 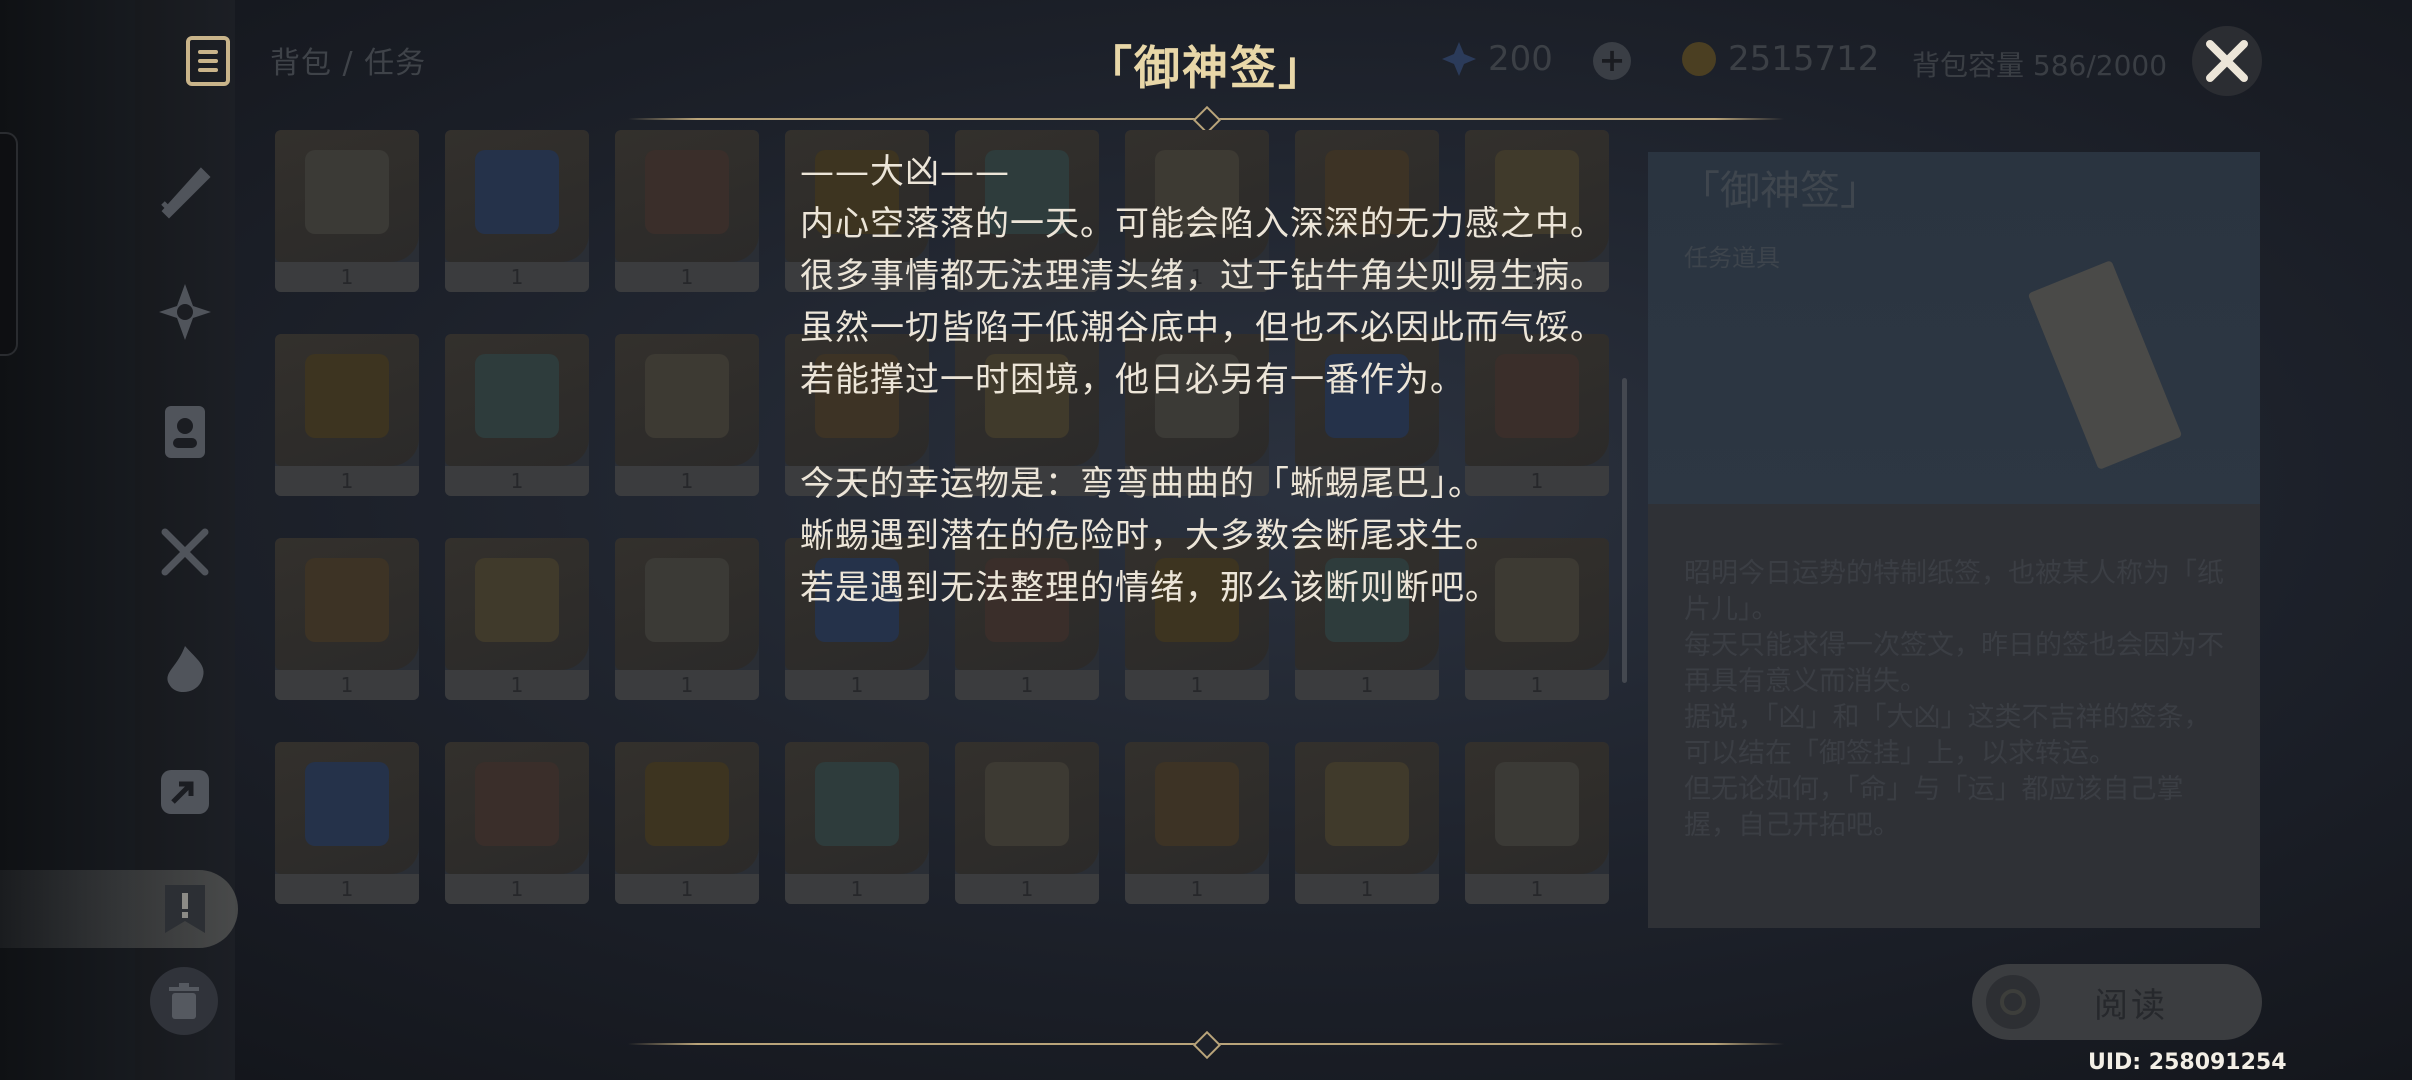 I want to click on fortune-line: 虽然一切皆陷于低潮谷底中，但也不必因此而气馁。, so click(x=1202, y=328).